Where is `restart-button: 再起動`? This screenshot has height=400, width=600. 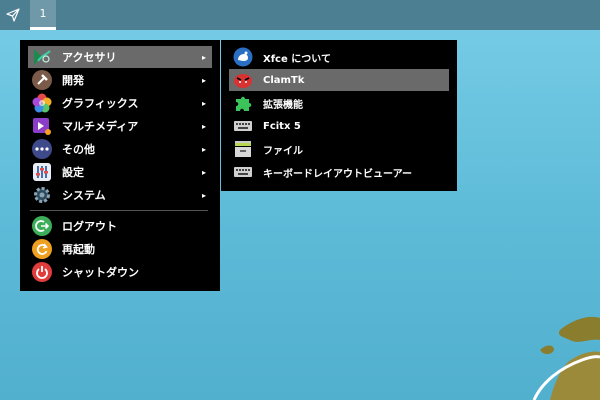 restart-button: 再起動 is located at coordinates (120, 249).